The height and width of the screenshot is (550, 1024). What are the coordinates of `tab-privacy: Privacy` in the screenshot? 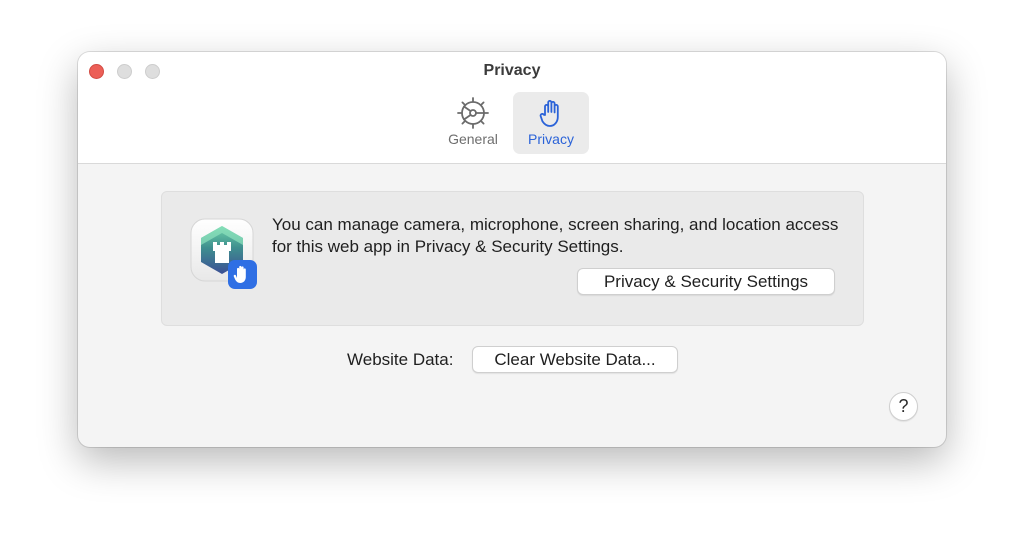 It's located at (551, 123).